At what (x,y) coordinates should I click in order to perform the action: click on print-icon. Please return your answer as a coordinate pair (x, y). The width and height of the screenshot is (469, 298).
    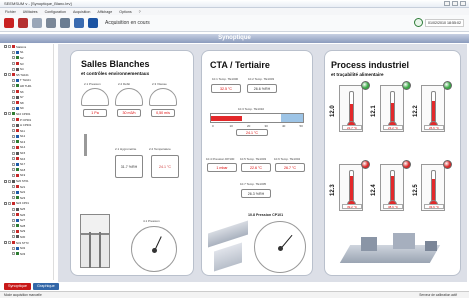
    Looking at the image, I should click on (51, 23).